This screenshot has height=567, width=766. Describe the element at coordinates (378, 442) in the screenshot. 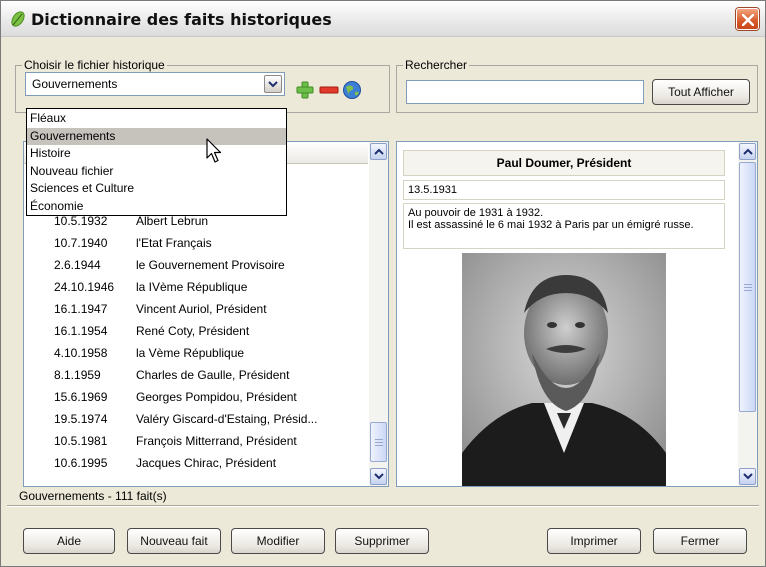

I see `list-scroll-thumb` at that location.